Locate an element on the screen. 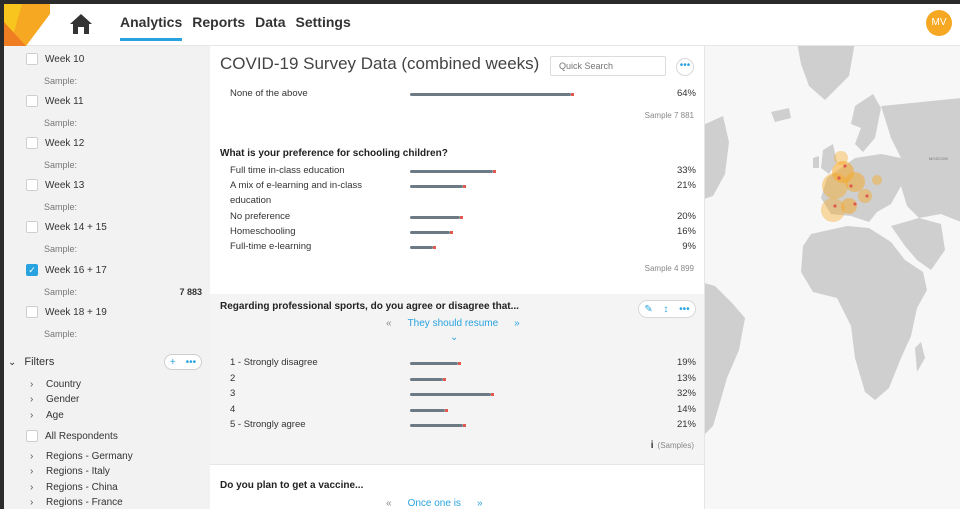 The image size is (960, 509). top-bar: Analytics Reports Data Settings MV is located at coordinates (482, 25).